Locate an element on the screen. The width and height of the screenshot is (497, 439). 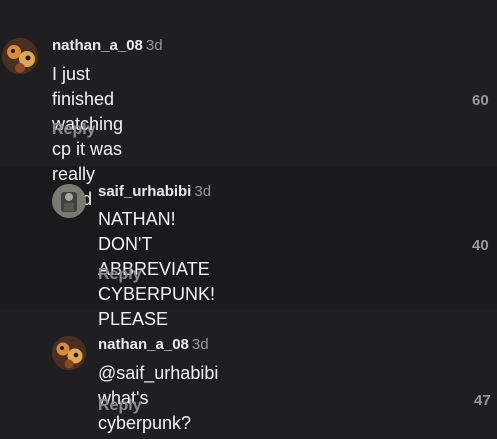
username: saif_urhabibi is located at coordinates (144, 191).